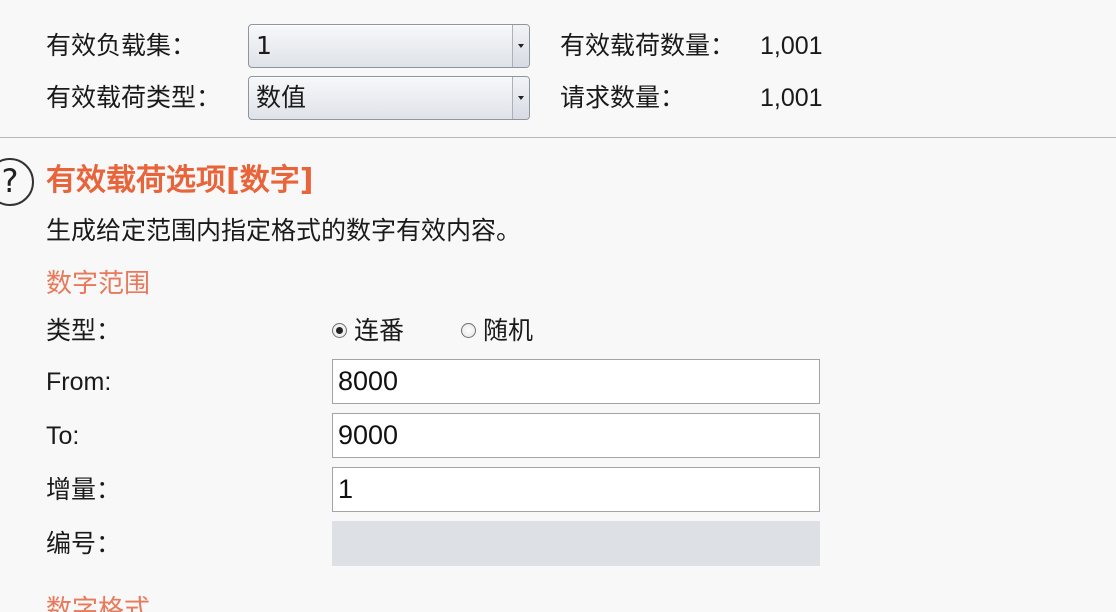  Describe the element at coordinates (576, 381) in the screenshot. I see `from-input: 8000` at that location.